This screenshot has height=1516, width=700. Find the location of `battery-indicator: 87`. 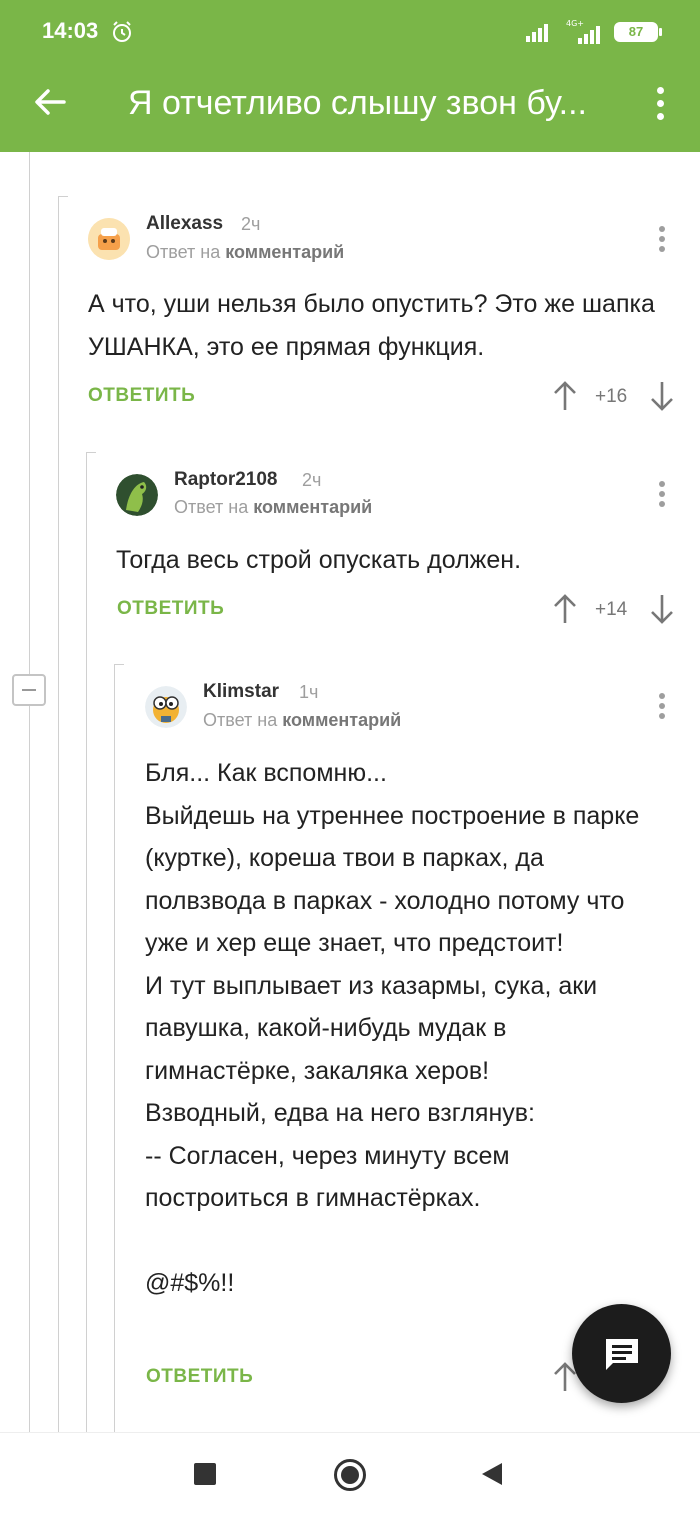

battery-indicator: 87 is located at coordinates (636, 32).